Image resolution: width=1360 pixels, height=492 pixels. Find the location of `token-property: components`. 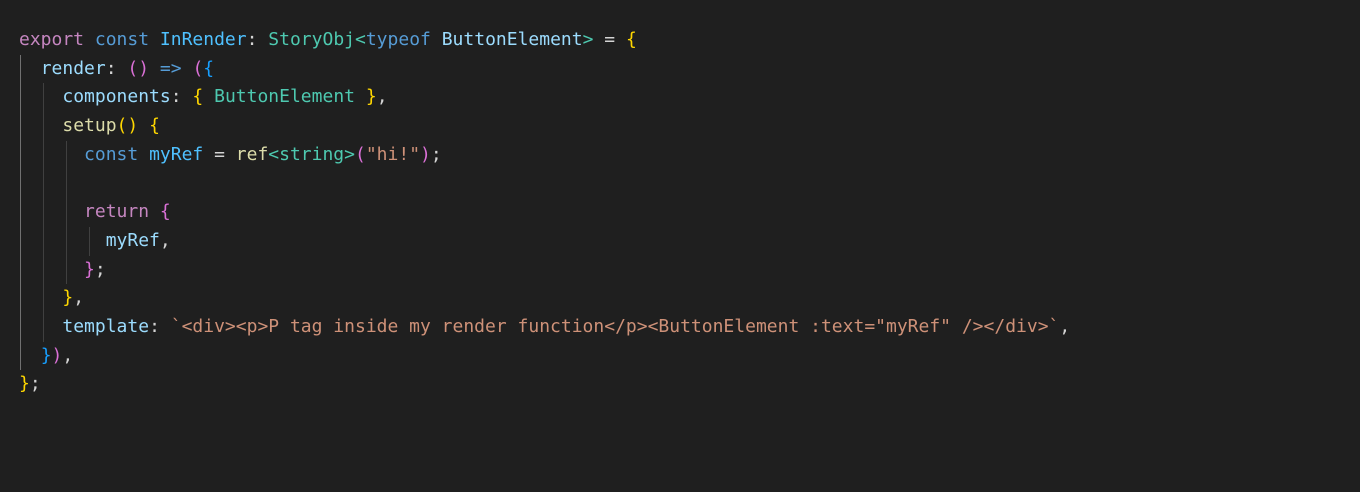

token-property: components is located at coordinates (116, 97).